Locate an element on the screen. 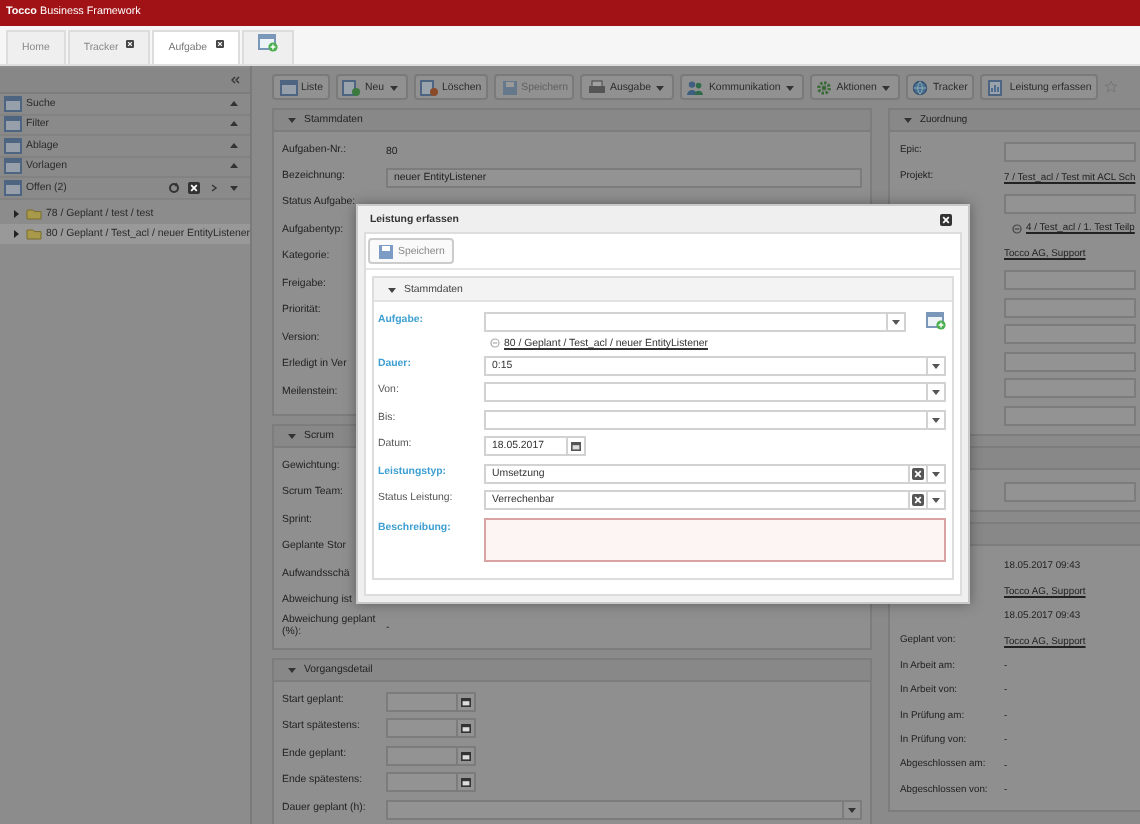  text-area is located at coordinates (715, 540).